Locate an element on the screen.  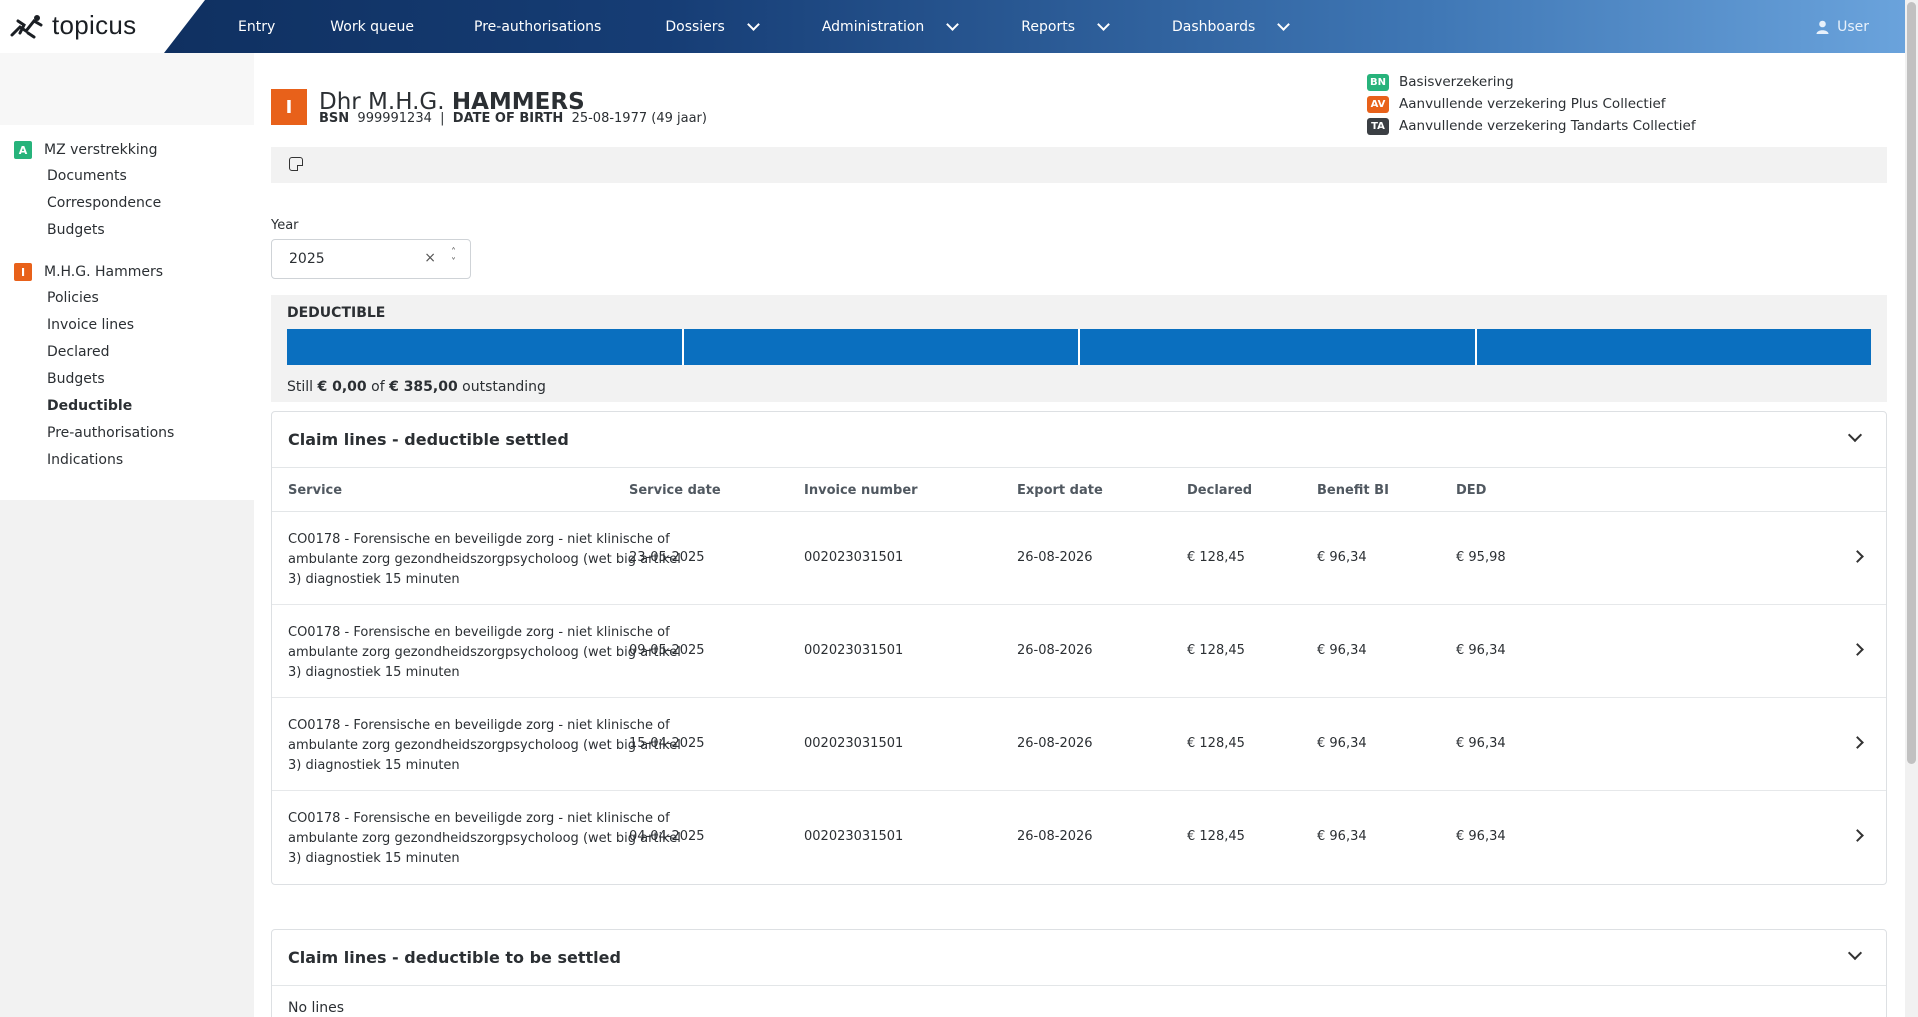
cell-ded: € 96,34 is located at coordinates (1481, 836).